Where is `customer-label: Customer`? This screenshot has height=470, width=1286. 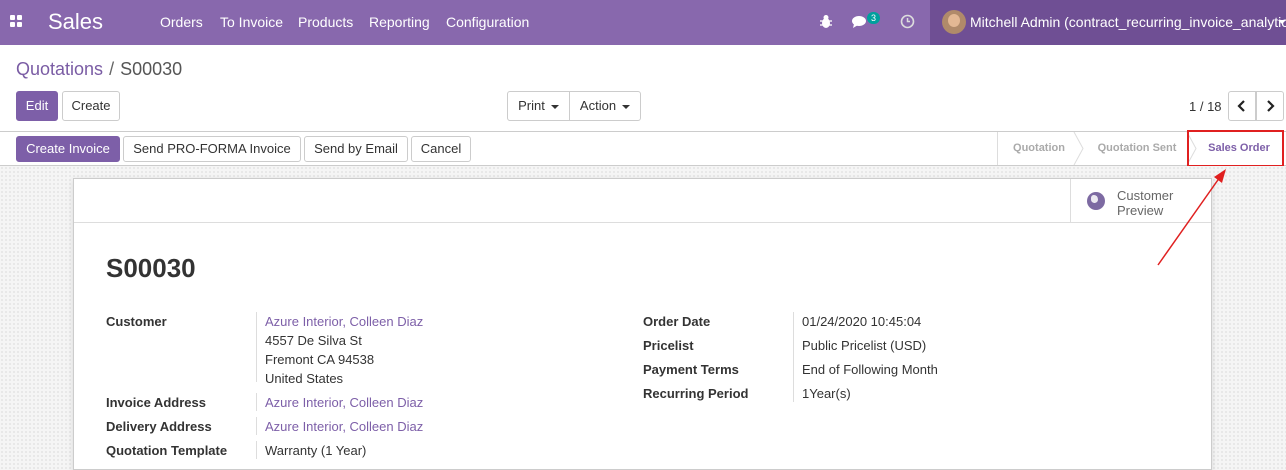 customer-label: Customer is located at coordinates (136, 321).